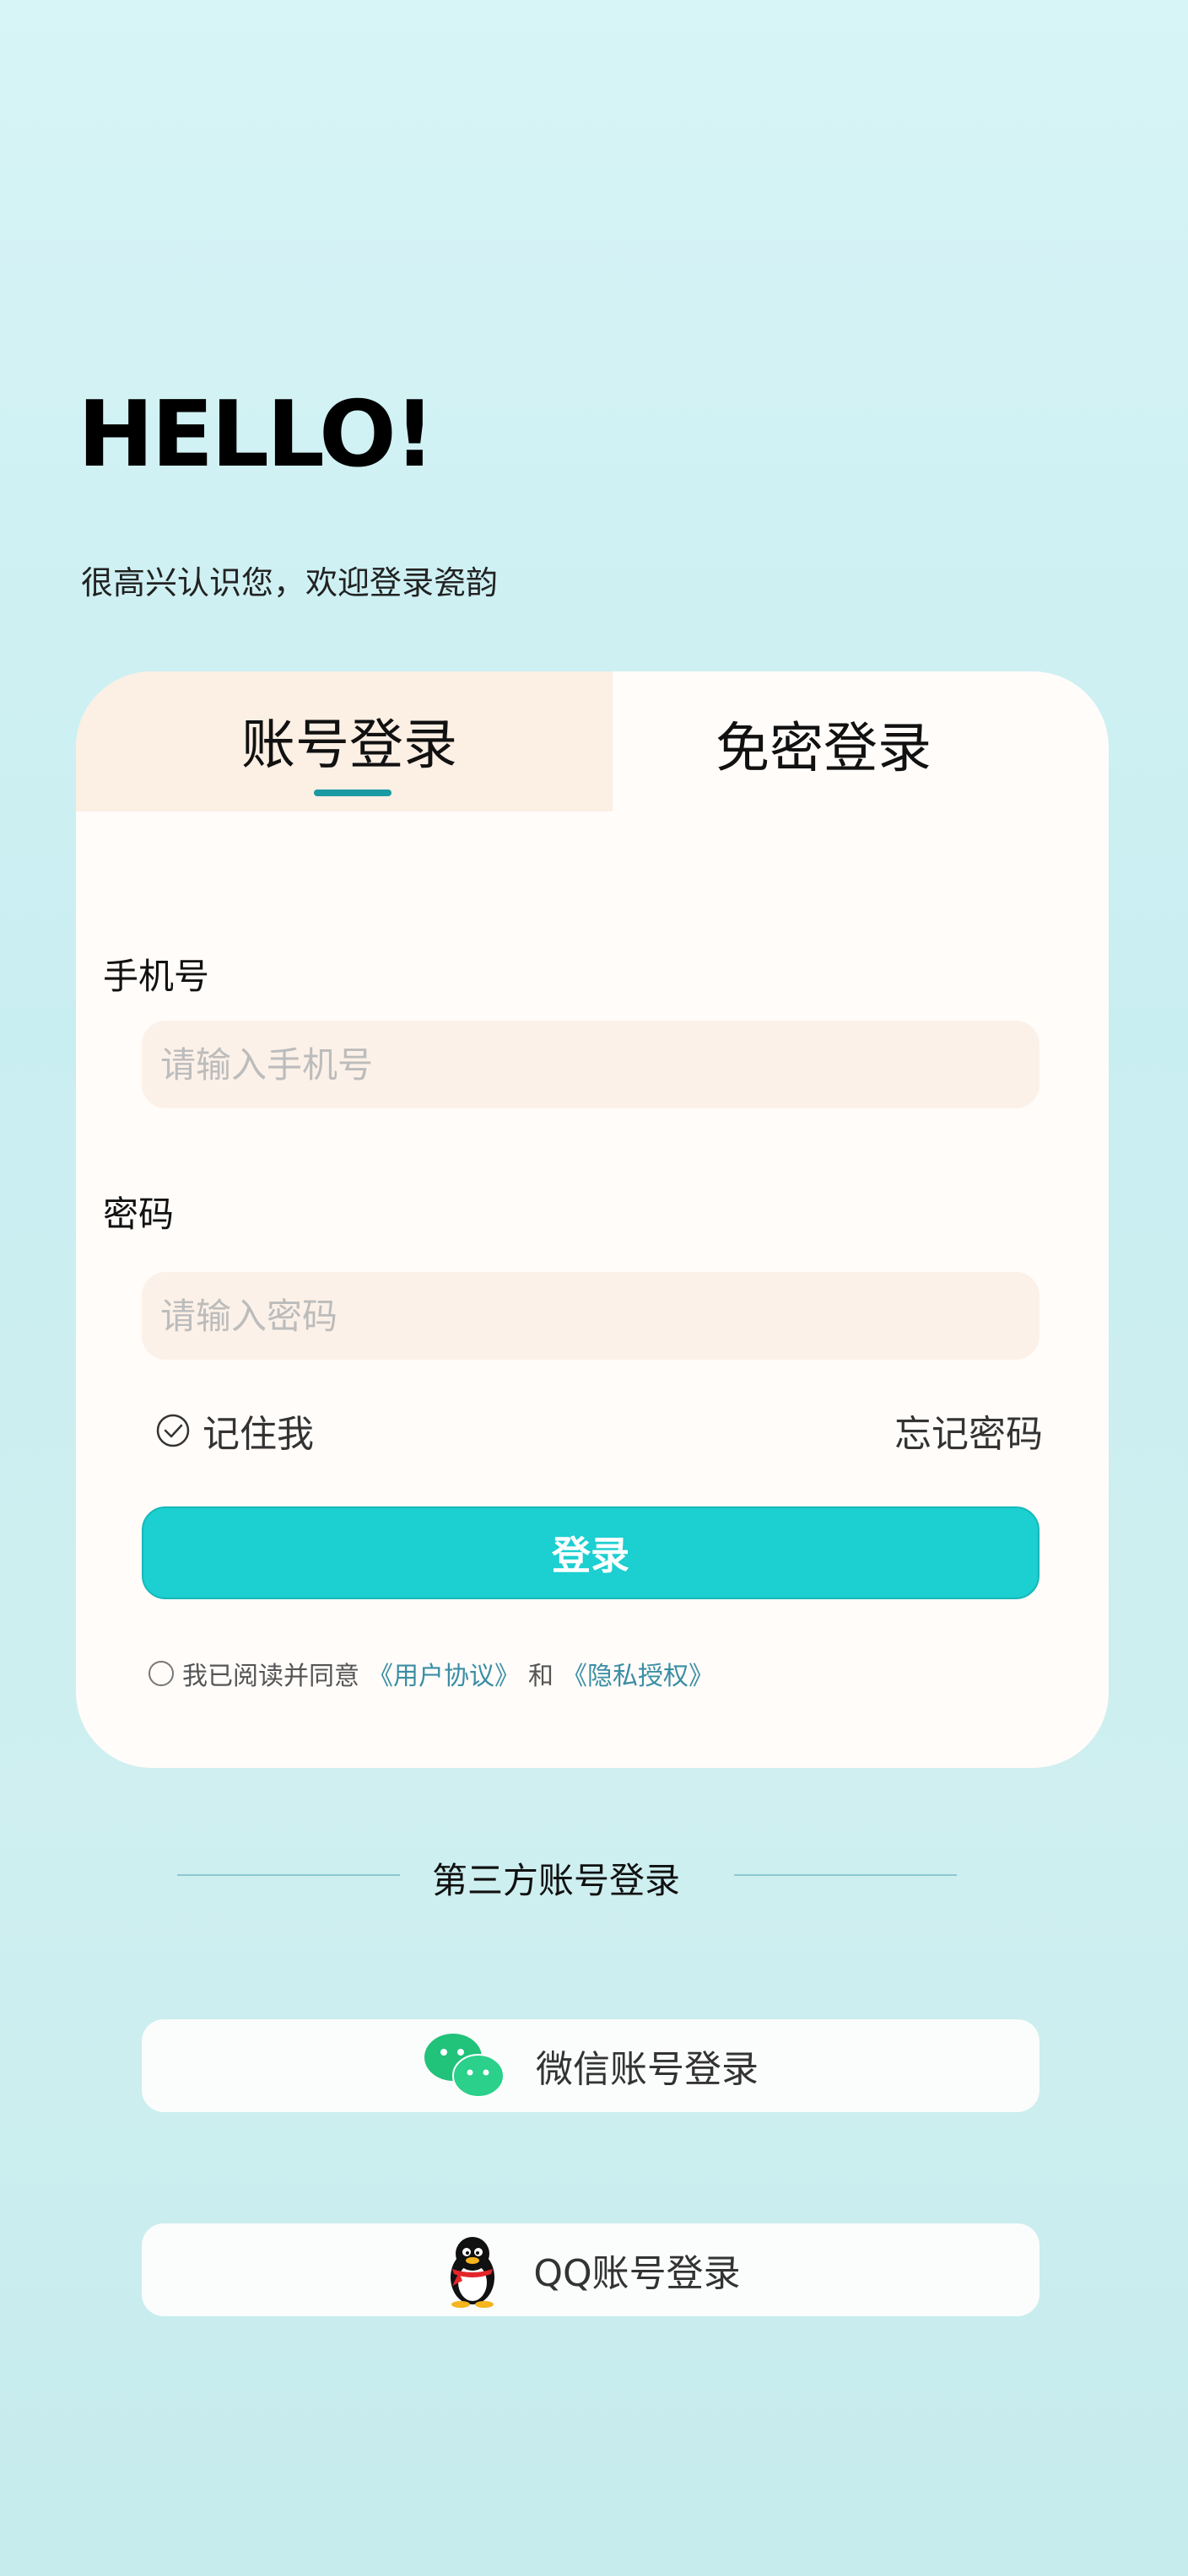 The image size is (1188, 2576). I want to click on user-agreement-link: 《用户协议》, so click(444, 1673).